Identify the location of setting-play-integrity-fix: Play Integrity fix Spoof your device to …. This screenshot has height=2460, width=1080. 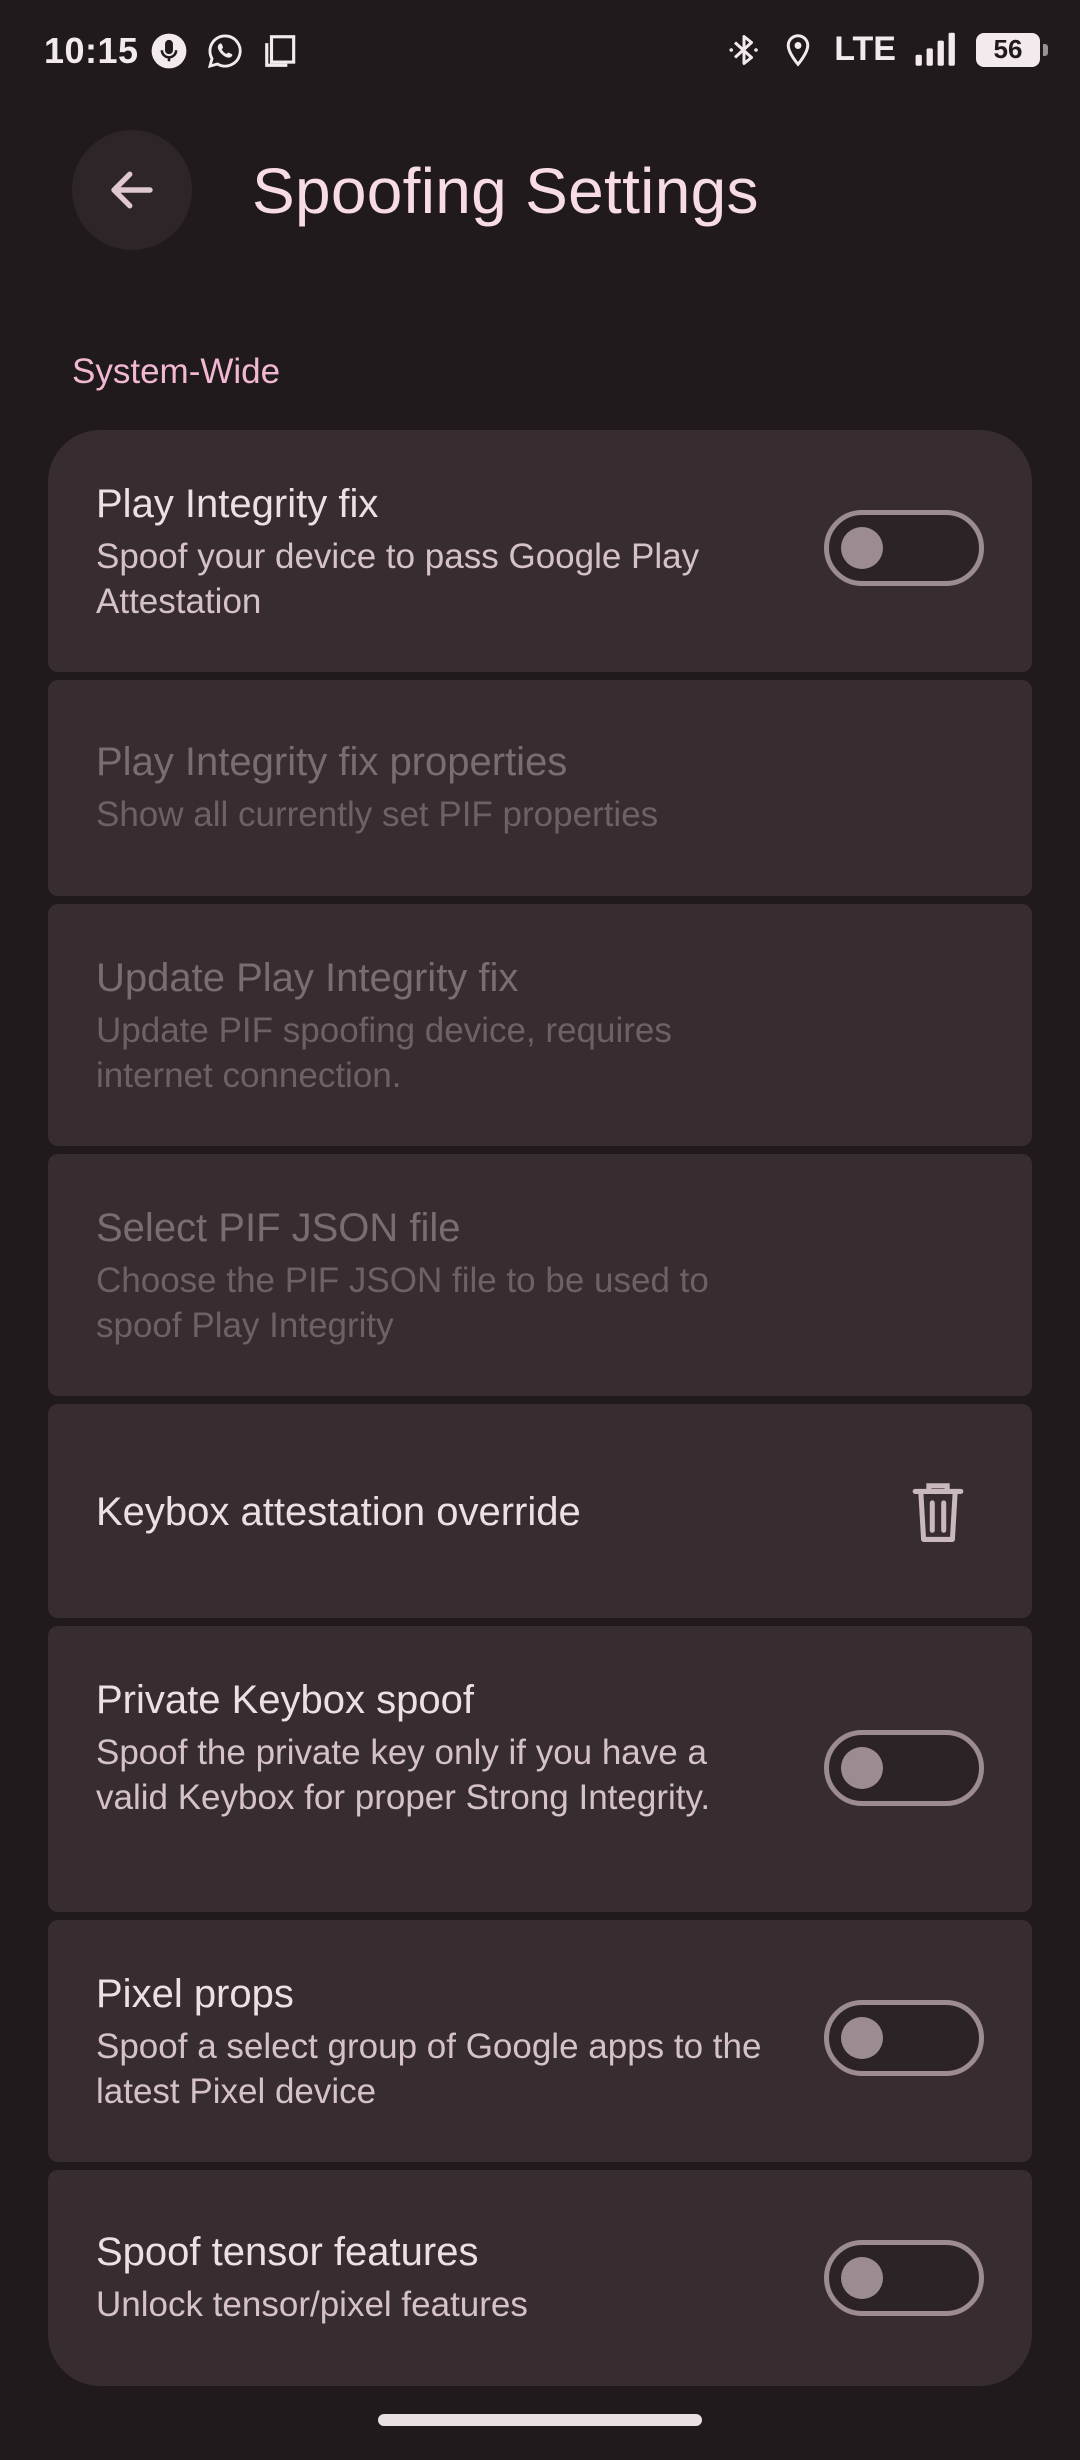
(540, 551).